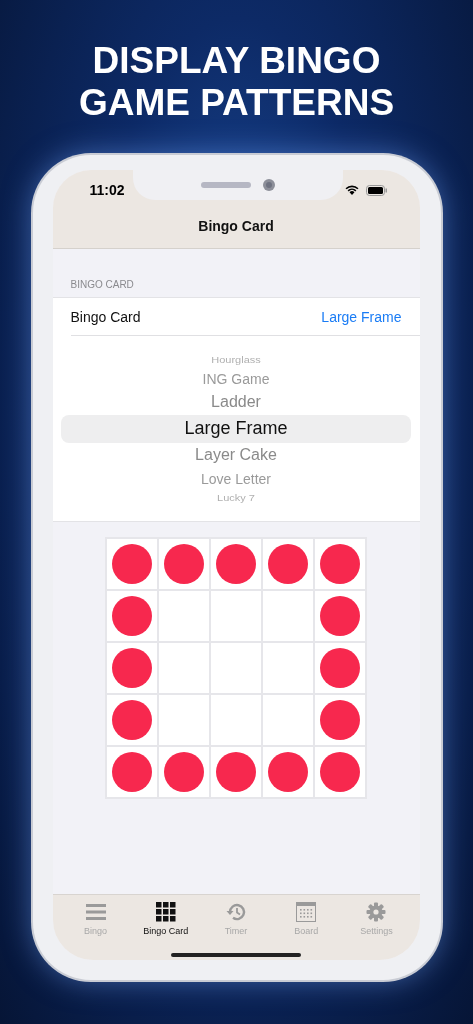 This screenshot has width=473, height=1024. What do you see at coordinates (236, 402) in the screenshot?
I see `picker-option: Ladder` at bounding box center [236, 402].